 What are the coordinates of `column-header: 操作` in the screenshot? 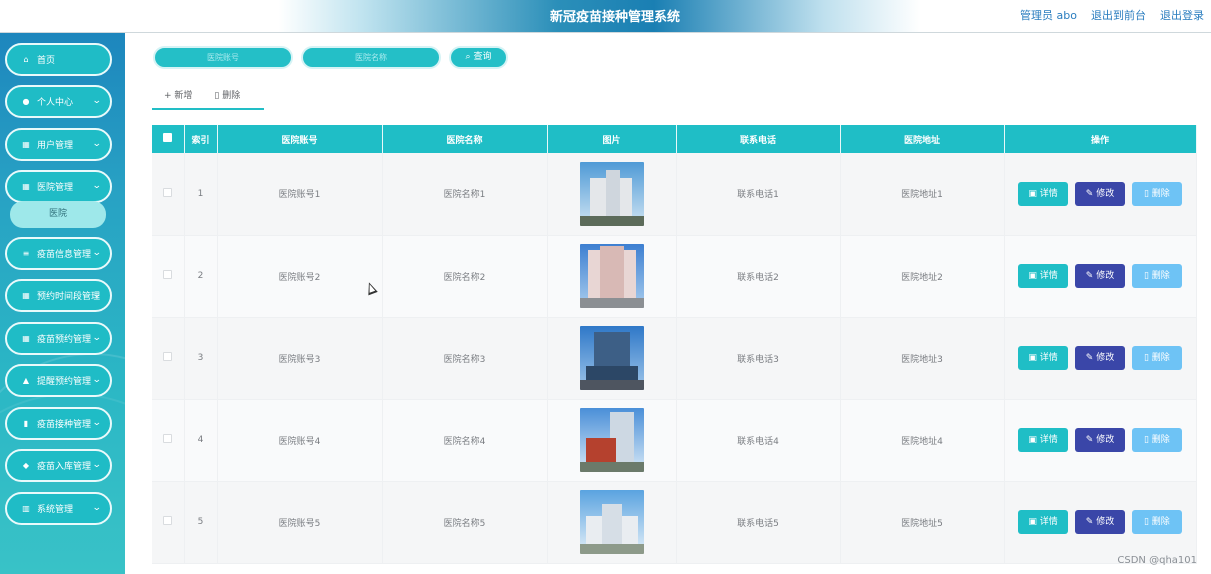 It's located at (1100, 139).